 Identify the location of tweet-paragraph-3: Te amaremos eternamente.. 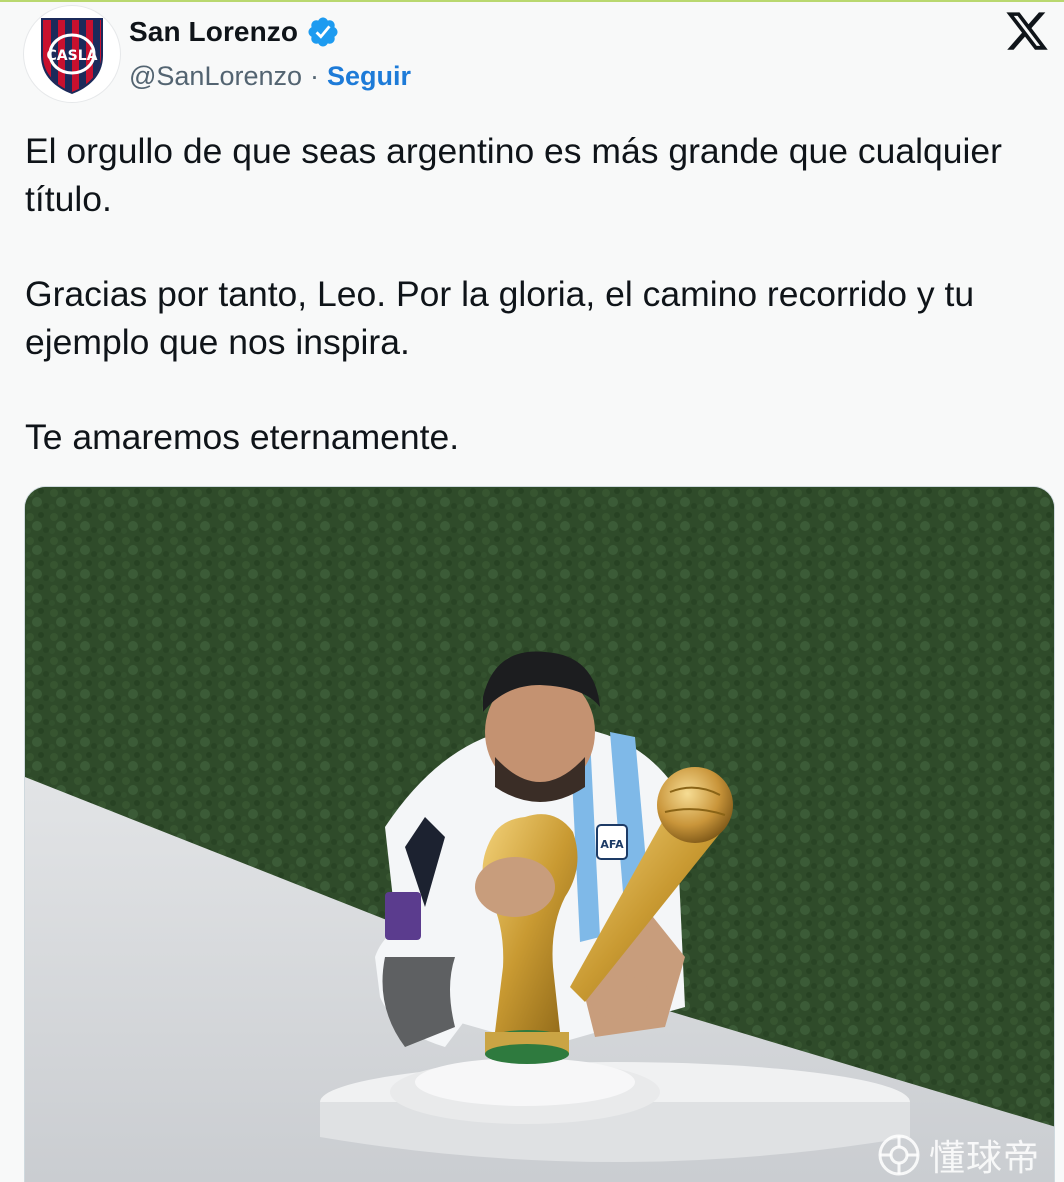
(242, 437).